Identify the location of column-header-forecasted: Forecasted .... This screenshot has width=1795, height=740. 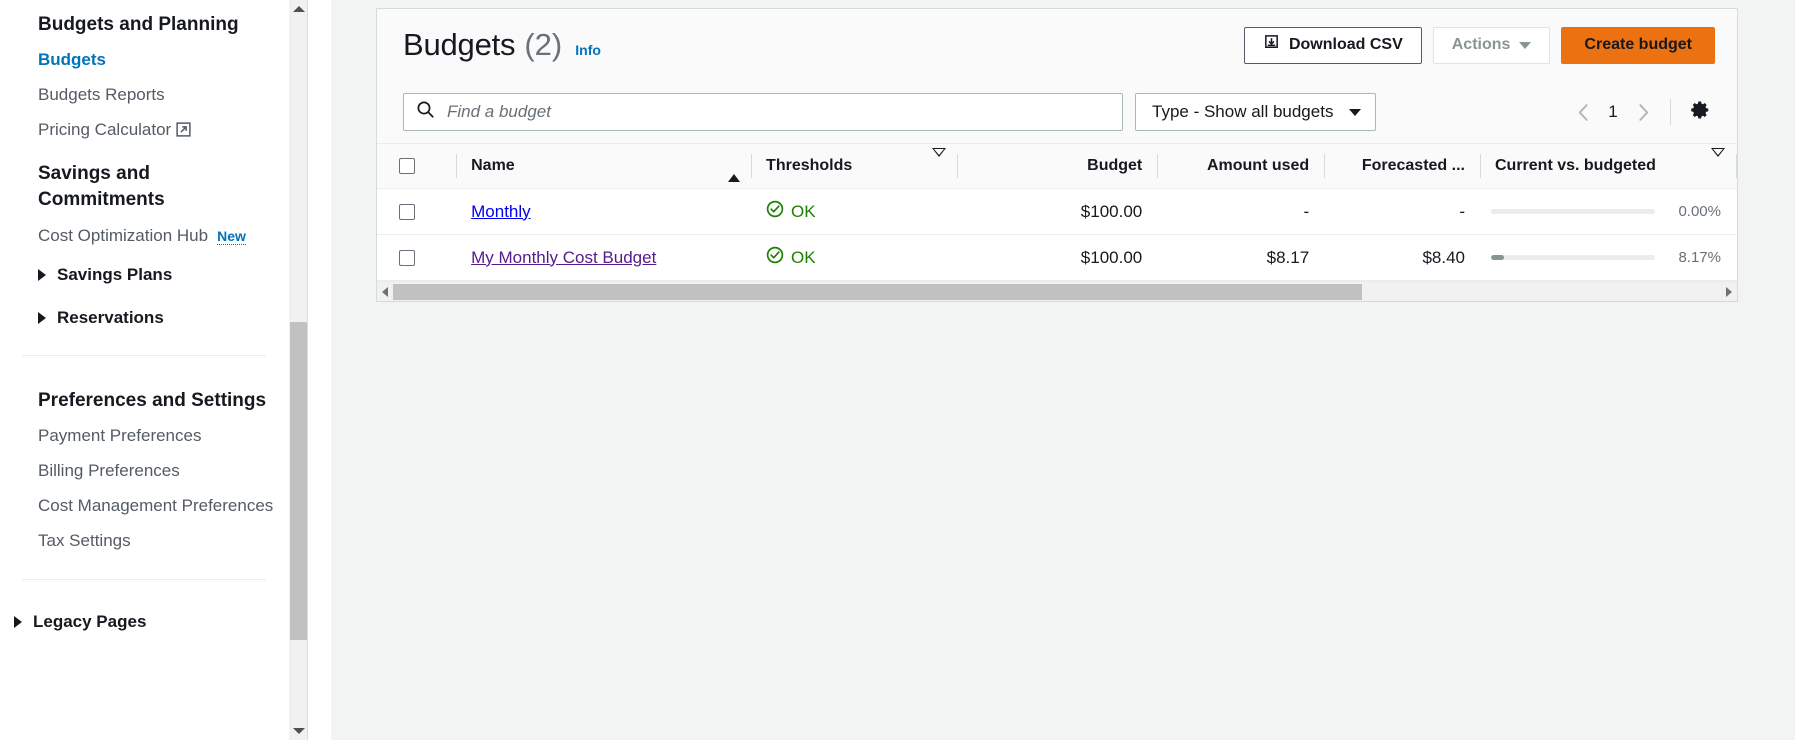
(1403, 166).